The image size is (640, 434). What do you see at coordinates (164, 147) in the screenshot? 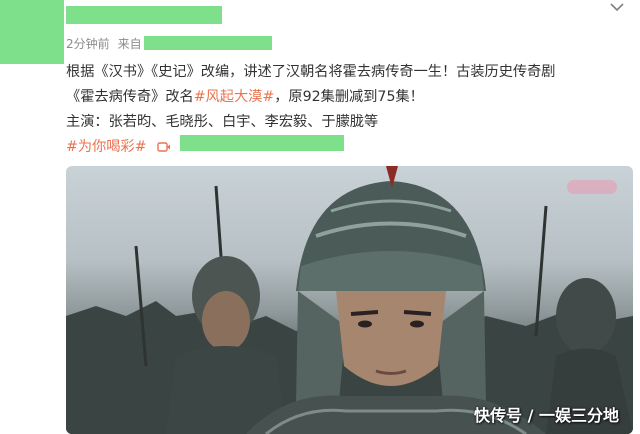
I see `video-link-icon` at bounding box center [164, 147].